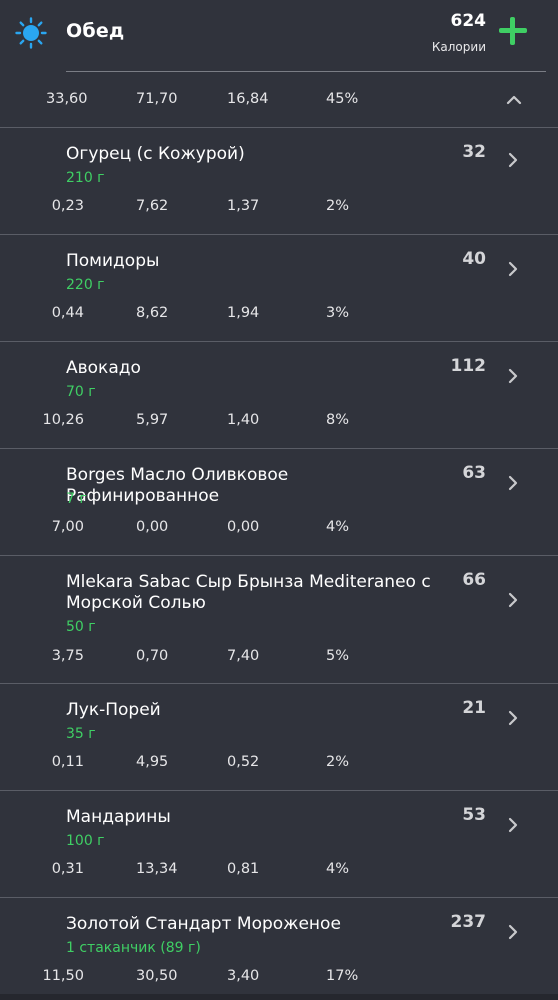  I want to click on food-item-protein: 1,37, so click(243, 206).